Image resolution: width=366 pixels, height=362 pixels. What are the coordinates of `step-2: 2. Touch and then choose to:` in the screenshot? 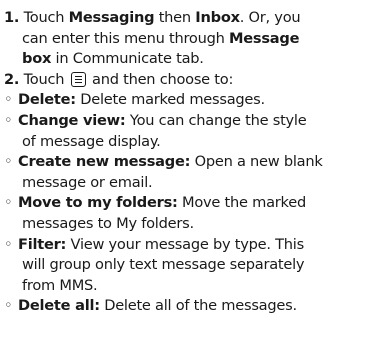 It's located at (183, 80).